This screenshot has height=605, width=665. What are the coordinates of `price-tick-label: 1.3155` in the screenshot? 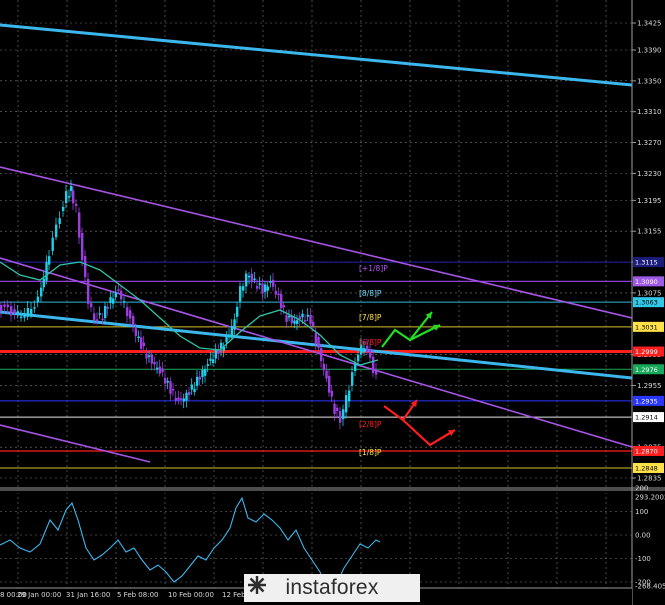 It's located at (649, 232).